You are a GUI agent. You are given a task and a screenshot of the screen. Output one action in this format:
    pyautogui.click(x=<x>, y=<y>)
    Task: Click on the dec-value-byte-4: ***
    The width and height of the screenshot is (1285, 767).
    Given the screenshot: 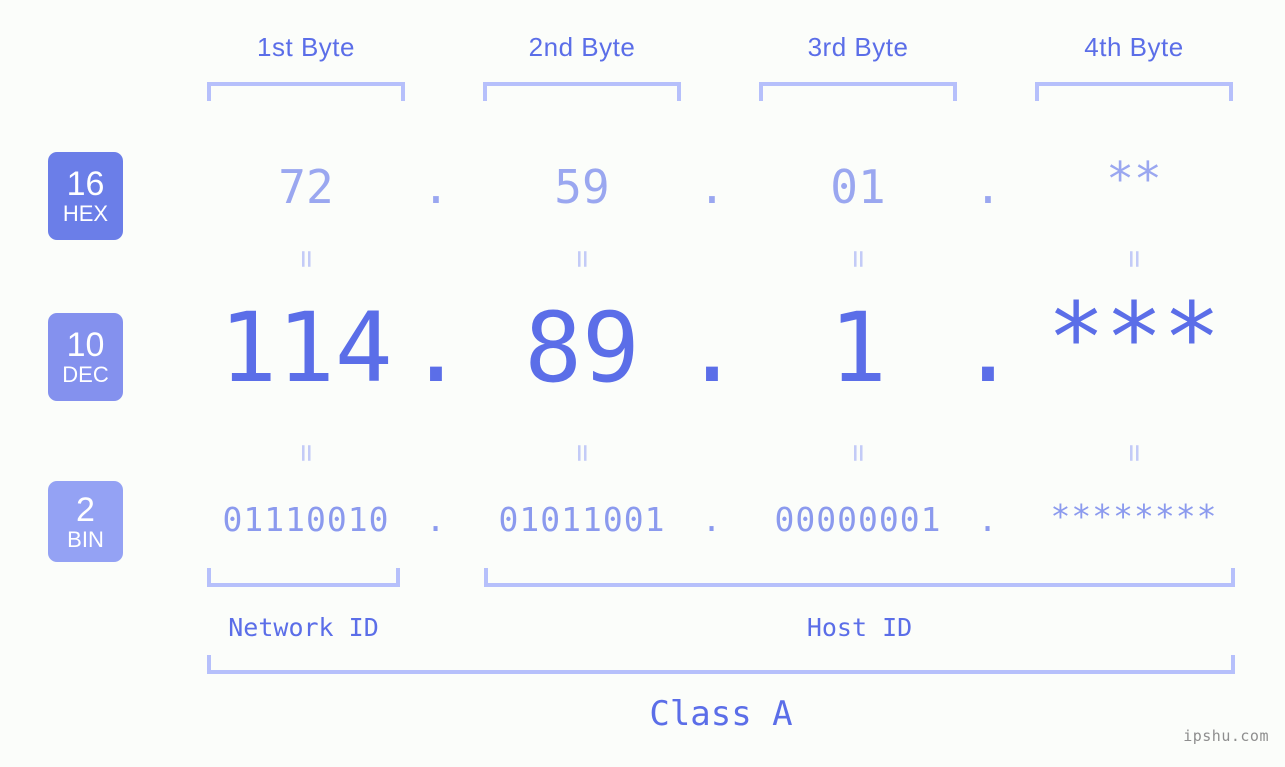 What is the action you would take?
    pyautogui.click(x=1134, y=338)
    